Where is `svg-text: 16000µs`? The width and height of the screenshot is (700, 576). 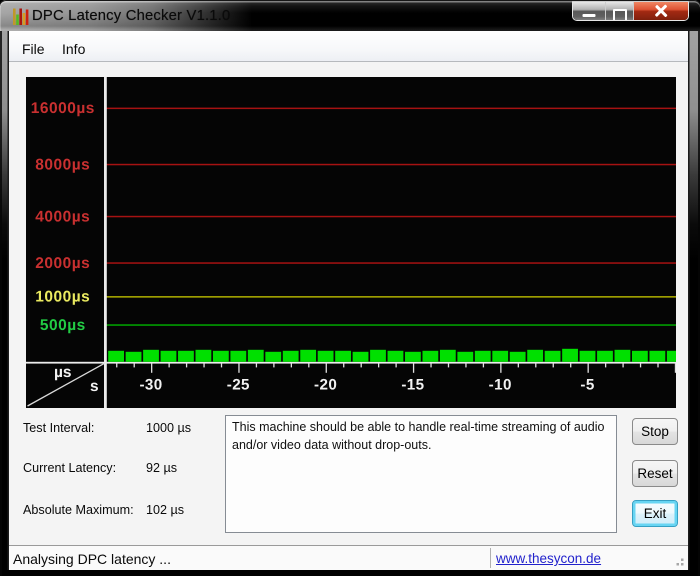 svg-text: 16000µs is located at coordinates (63, 108).